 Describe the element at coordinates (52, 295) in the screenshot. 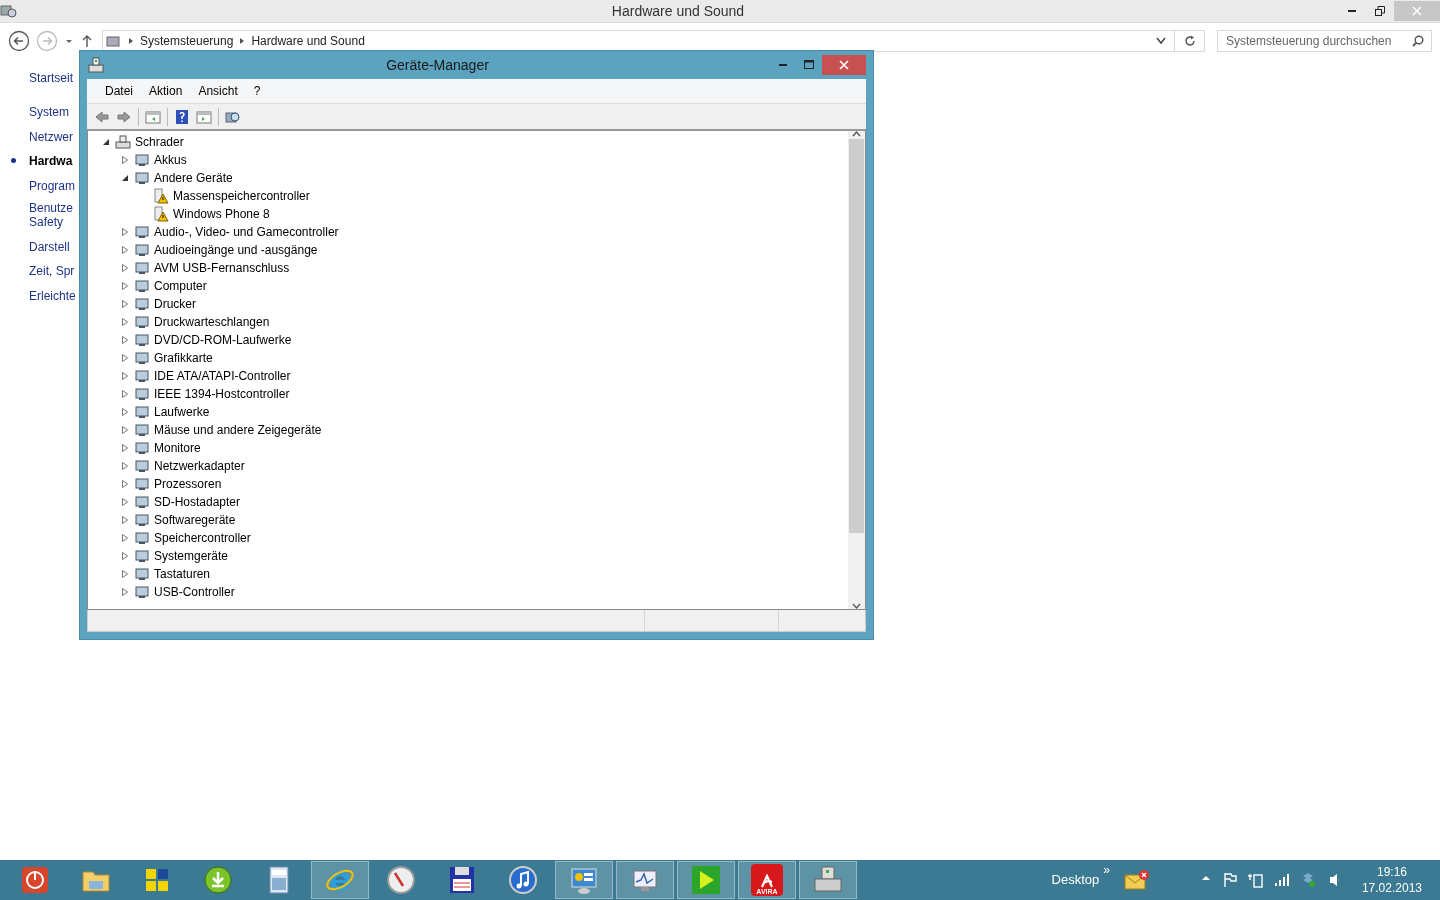

I see `sidebar-link: Erleichte` at that location.